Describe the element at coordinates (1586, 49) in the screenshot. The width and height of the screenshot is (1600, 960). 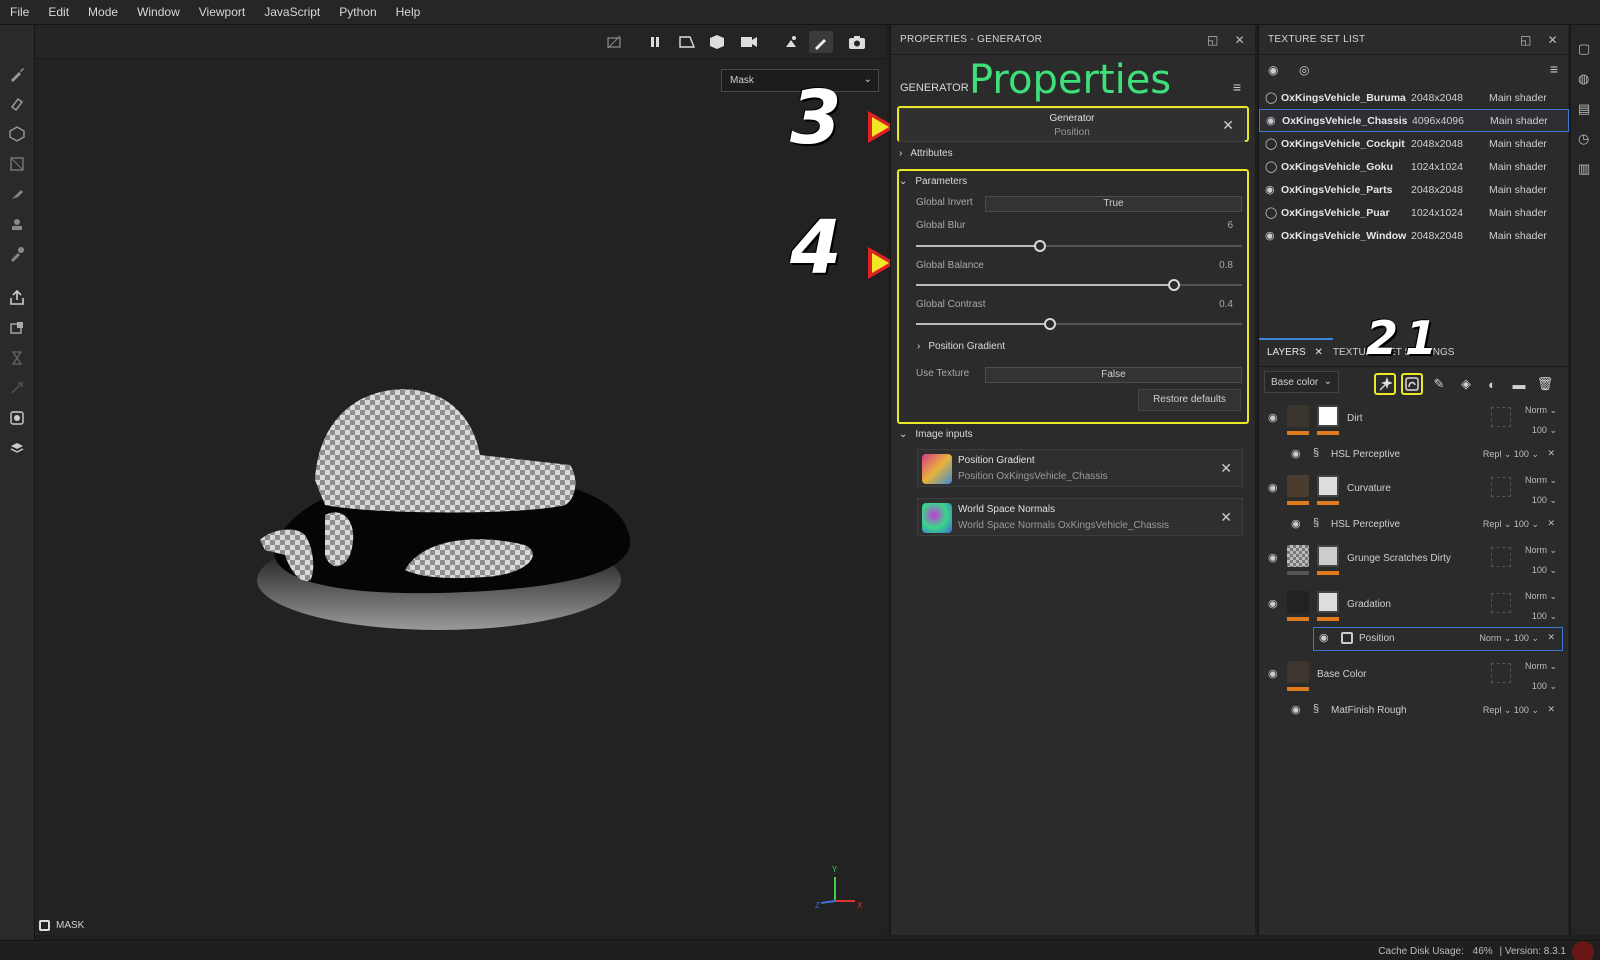
I see `display-settings-icon: ▢` at that location.